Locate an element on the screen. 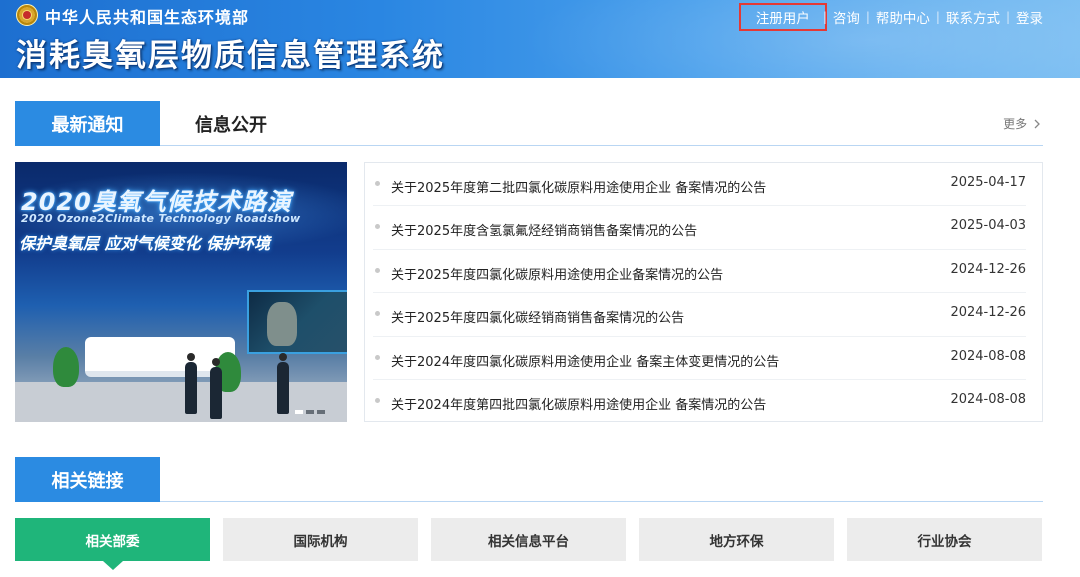  register-user-link: 注册用户 is located at coordinates (782, 17).